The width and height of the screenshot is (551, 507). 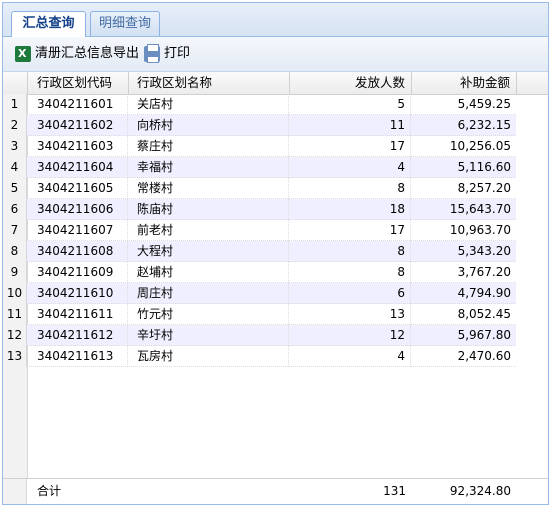 I want to click on cell-code: 3404211613, so click(x=78, y=356).